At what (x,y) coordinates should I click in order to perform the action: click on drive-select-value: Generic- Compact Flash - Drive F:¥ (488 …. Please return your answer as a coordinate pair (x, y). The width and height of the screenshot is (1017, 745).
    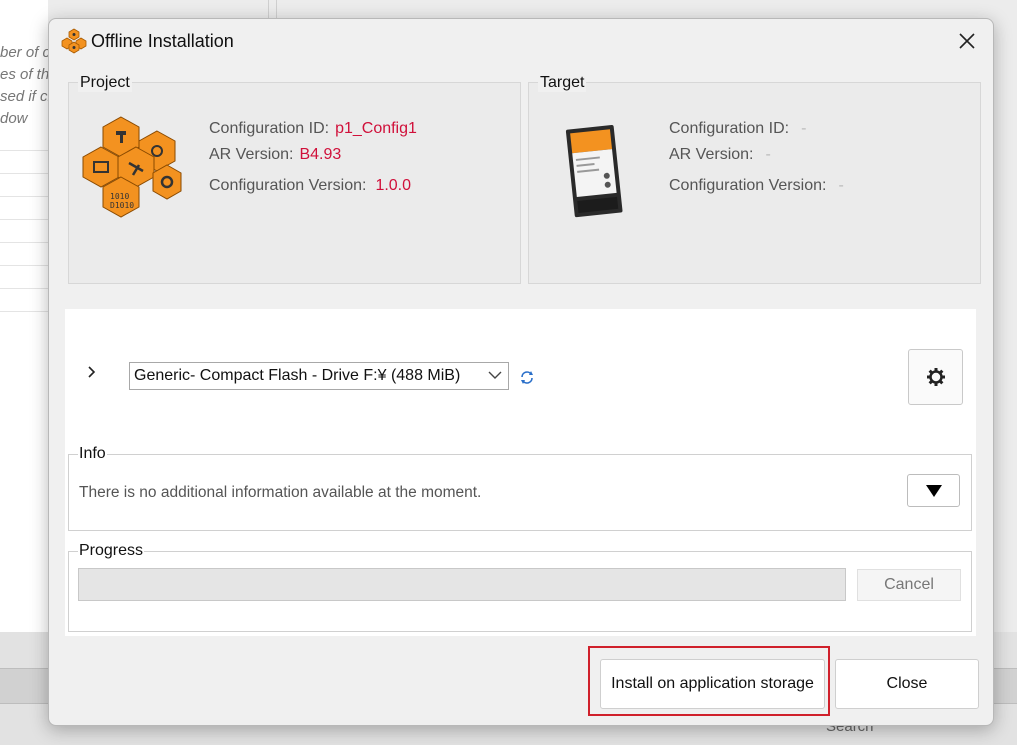
    Looking at the image, I should click on (297, 375).